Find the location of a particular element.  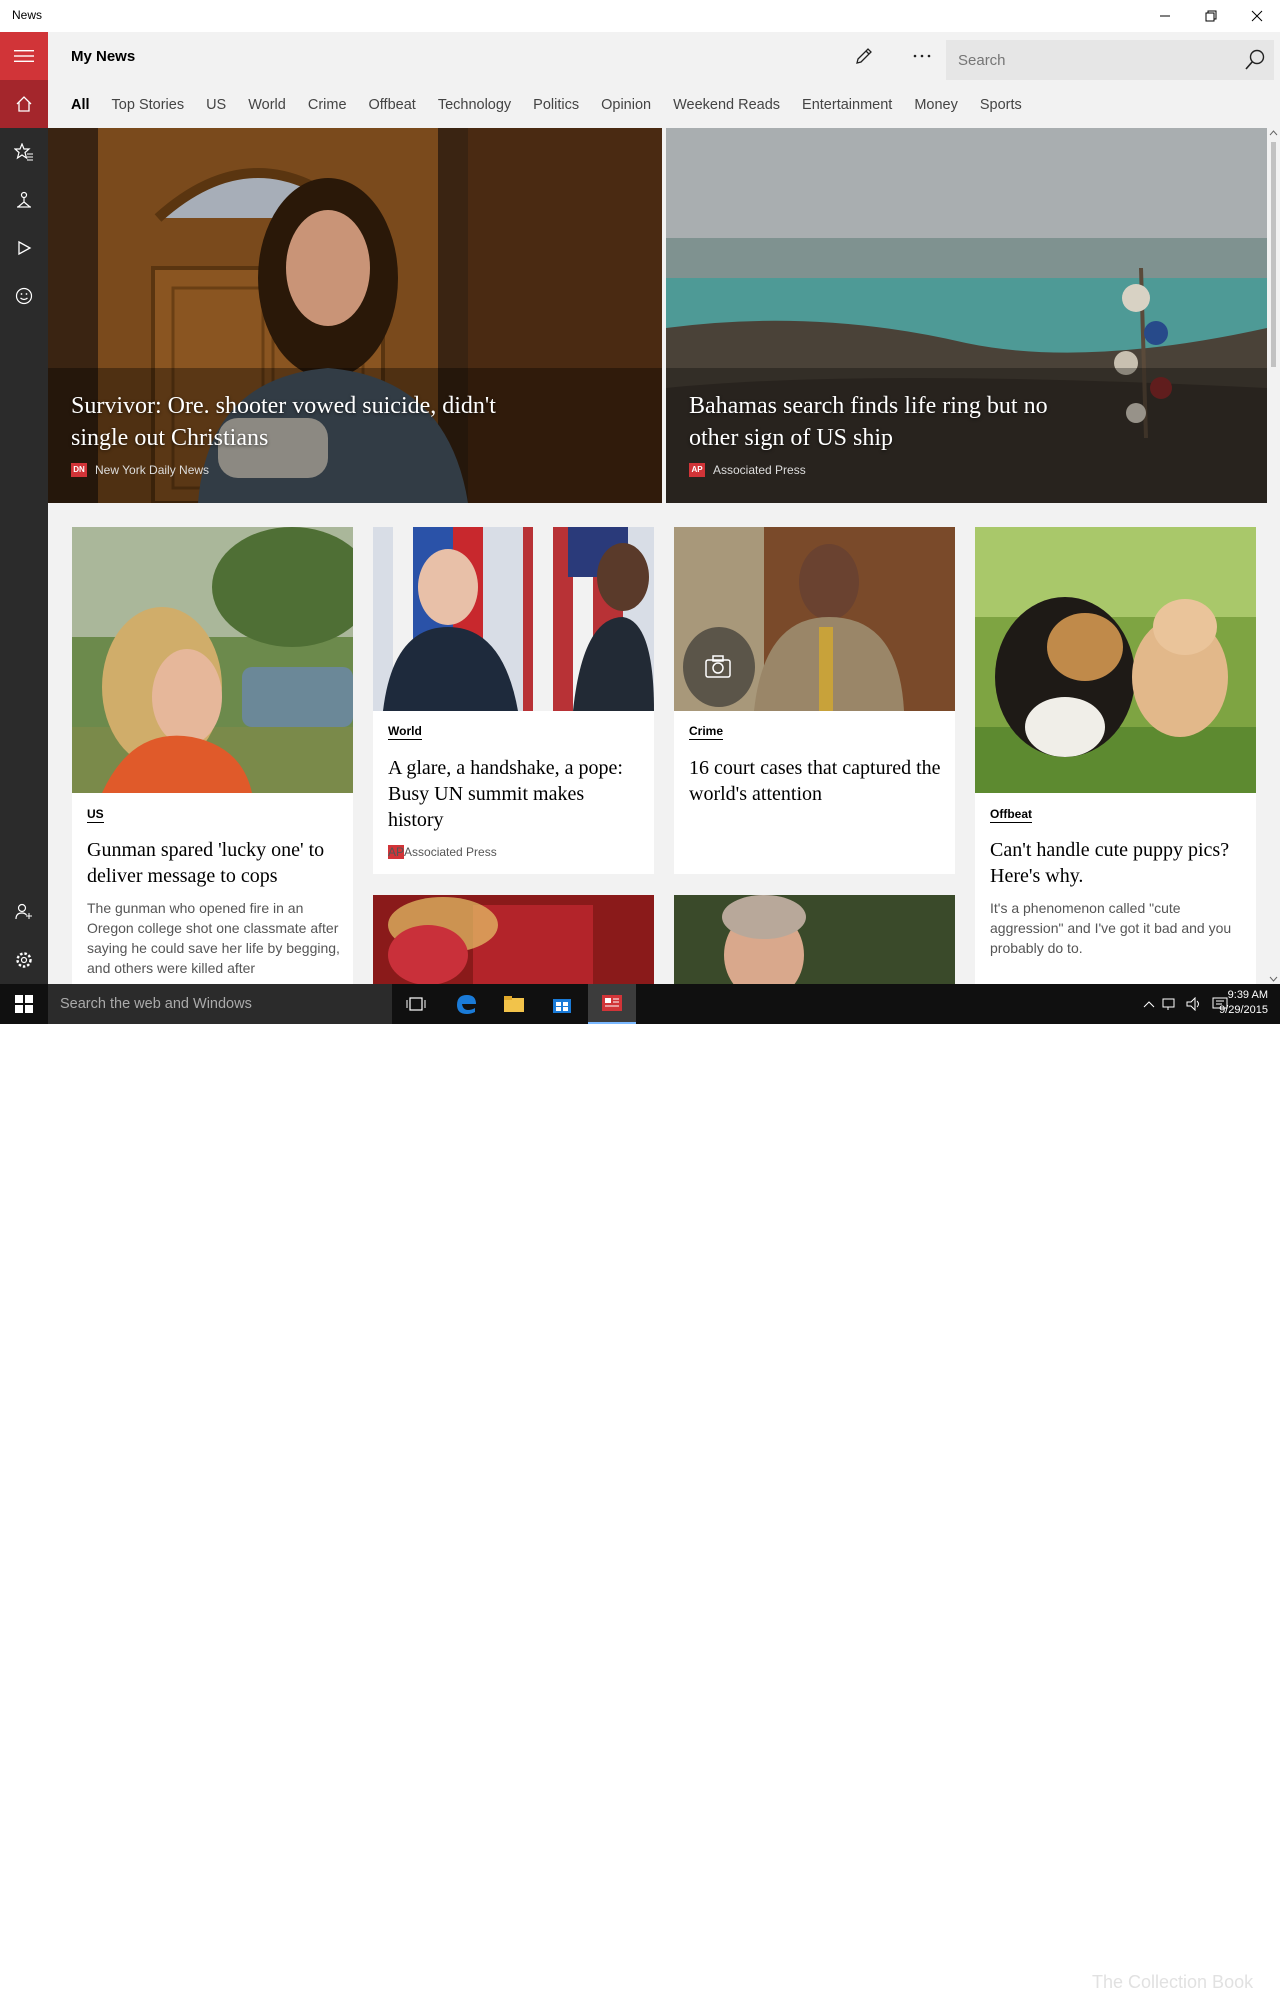

daily-news-logo: DN is located at coordinates (79, 470).